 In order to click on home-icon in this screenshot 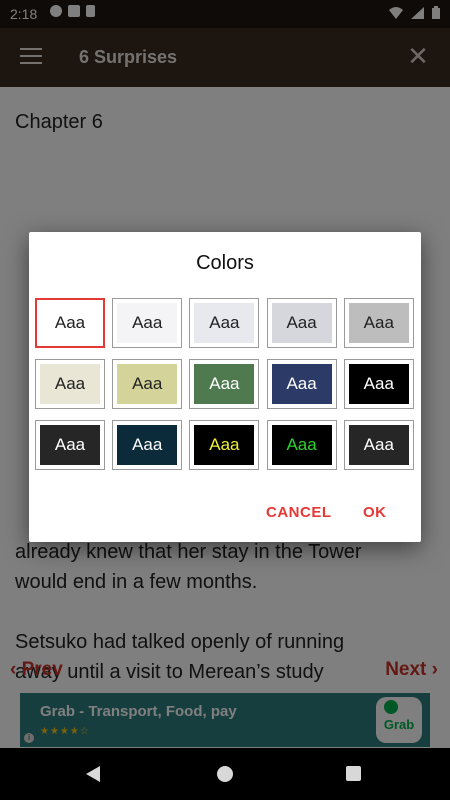, I will do `click(225, 774)`.